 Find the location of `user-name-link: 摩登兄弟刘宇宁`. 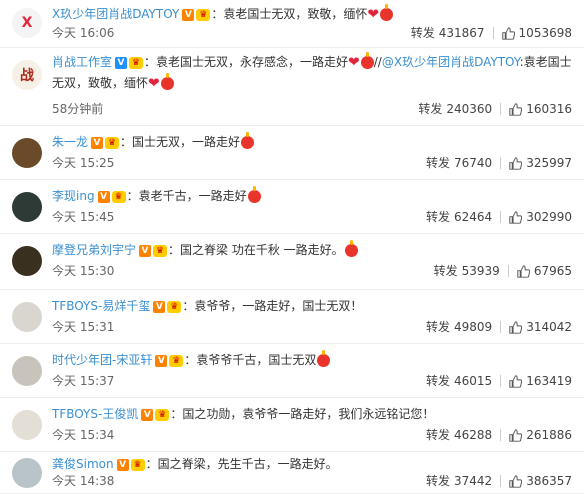

user-name-link: 摩登兄弟刘宇宁 is located at coordinates (94, 250).